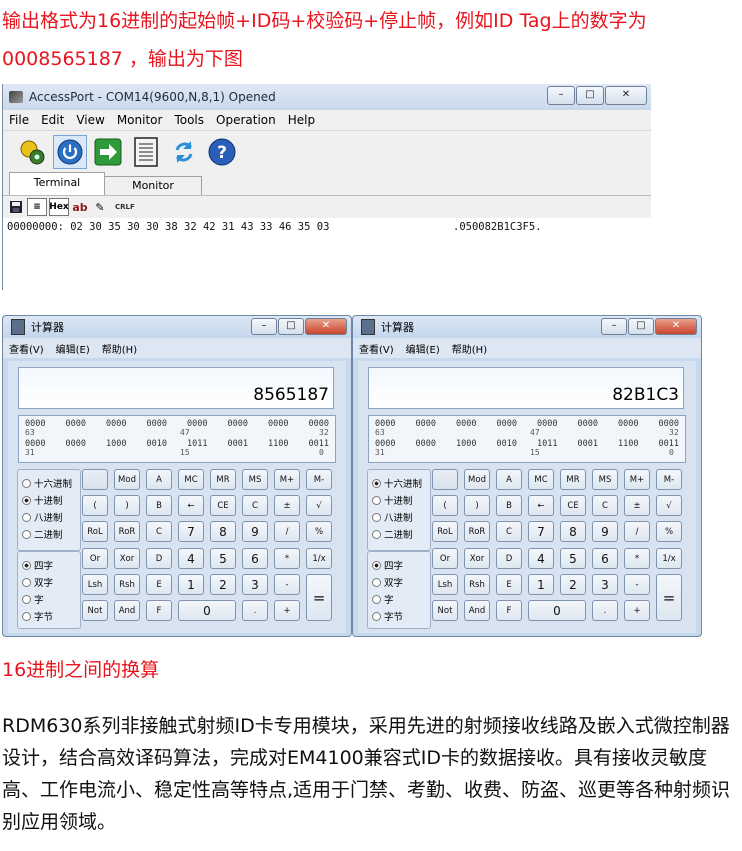 This screenshot has width=742, height=851. Describe the element at coordinates (477, 505) in the screenshot. I see `calc-key: )` at that location.